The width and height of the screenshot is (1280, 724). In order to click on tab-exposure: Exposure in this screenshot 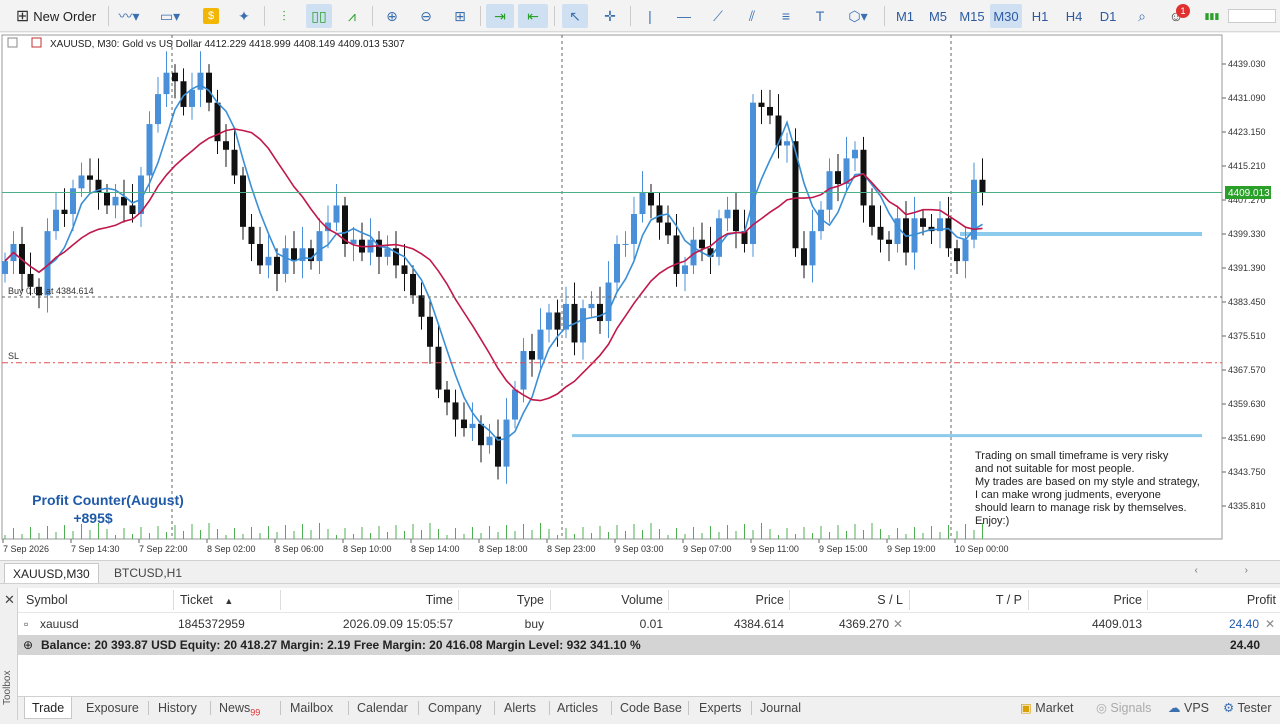, I will do `click(112, 708)`.